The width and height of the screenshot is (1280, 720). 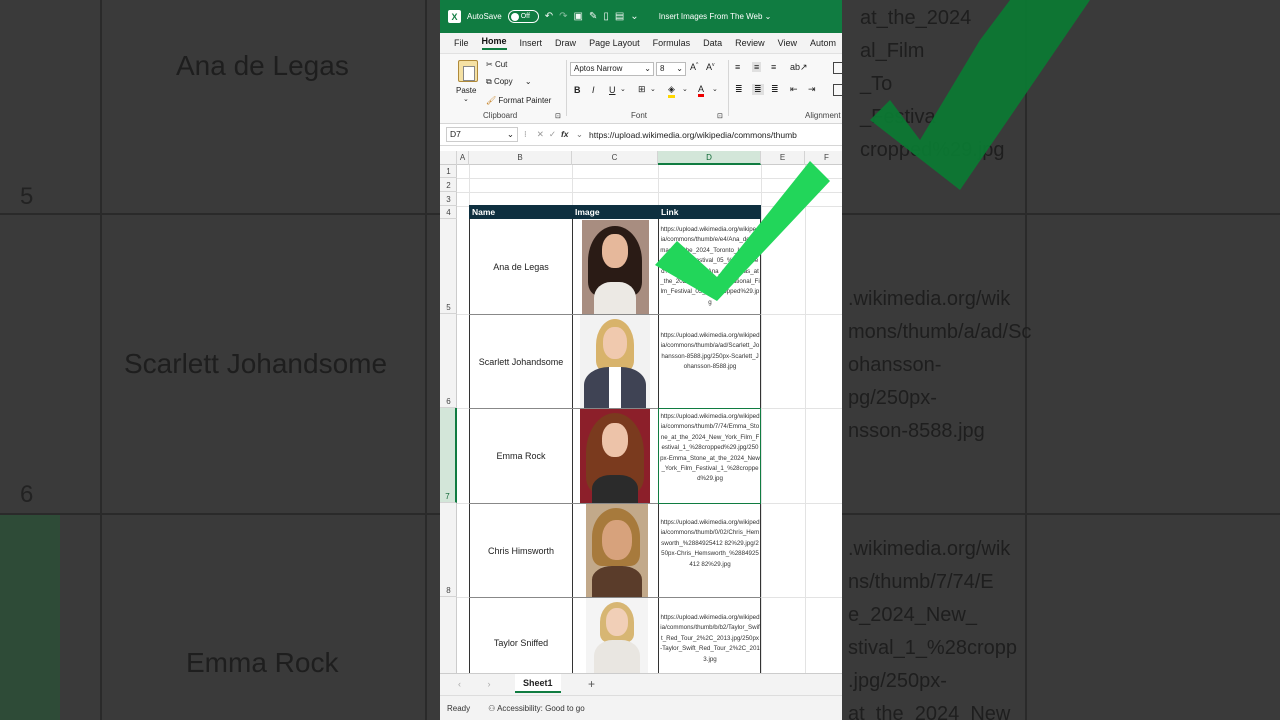 I want to click on row-header-3: 3, so click(x=448, y=199).